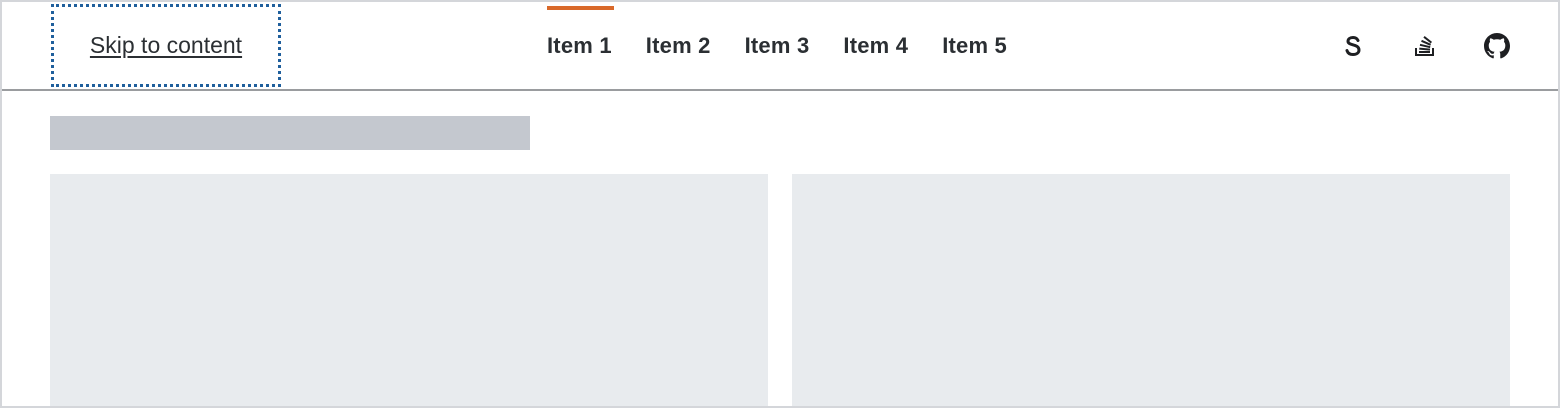  I want to click on nav-item-4: Item 4, so click(875, 45).